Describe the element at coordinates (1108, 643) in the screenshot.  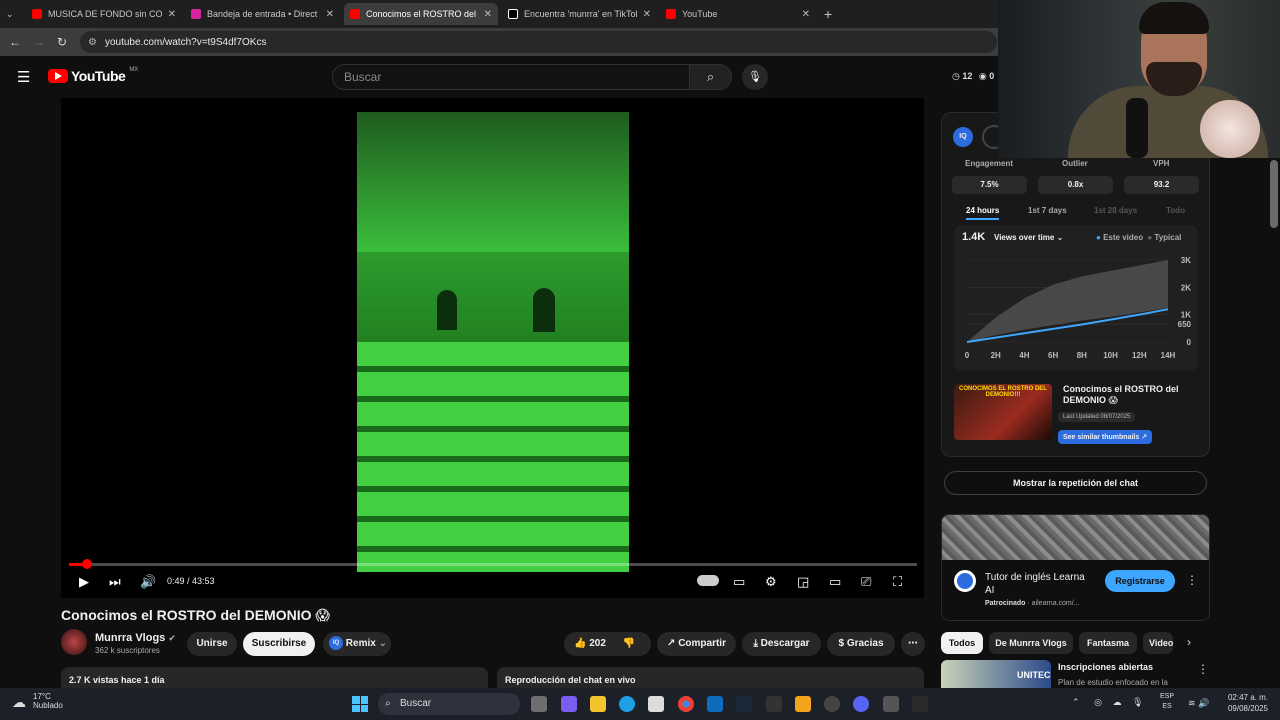
I see `chip-fantasma: Fantasma` at that location.